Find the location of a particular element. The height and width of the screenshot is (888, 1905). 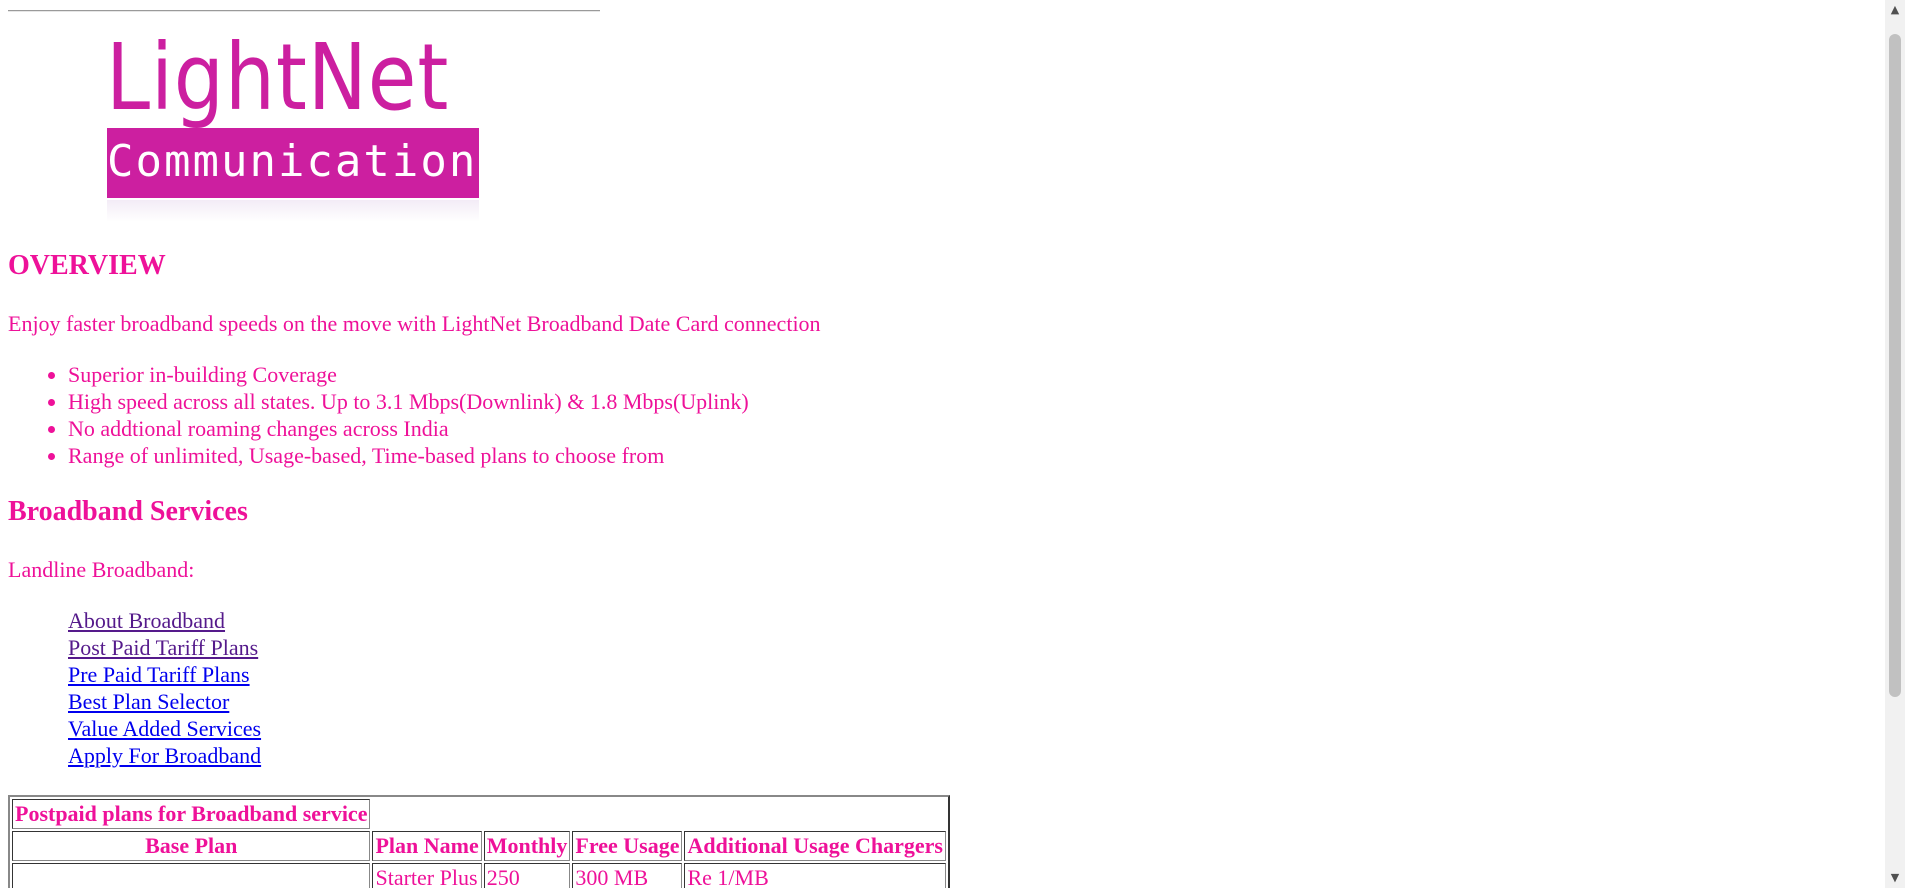

table-row: Starter Plus 250 300 MB Re 1/MB is located at coordinates (479, 875).